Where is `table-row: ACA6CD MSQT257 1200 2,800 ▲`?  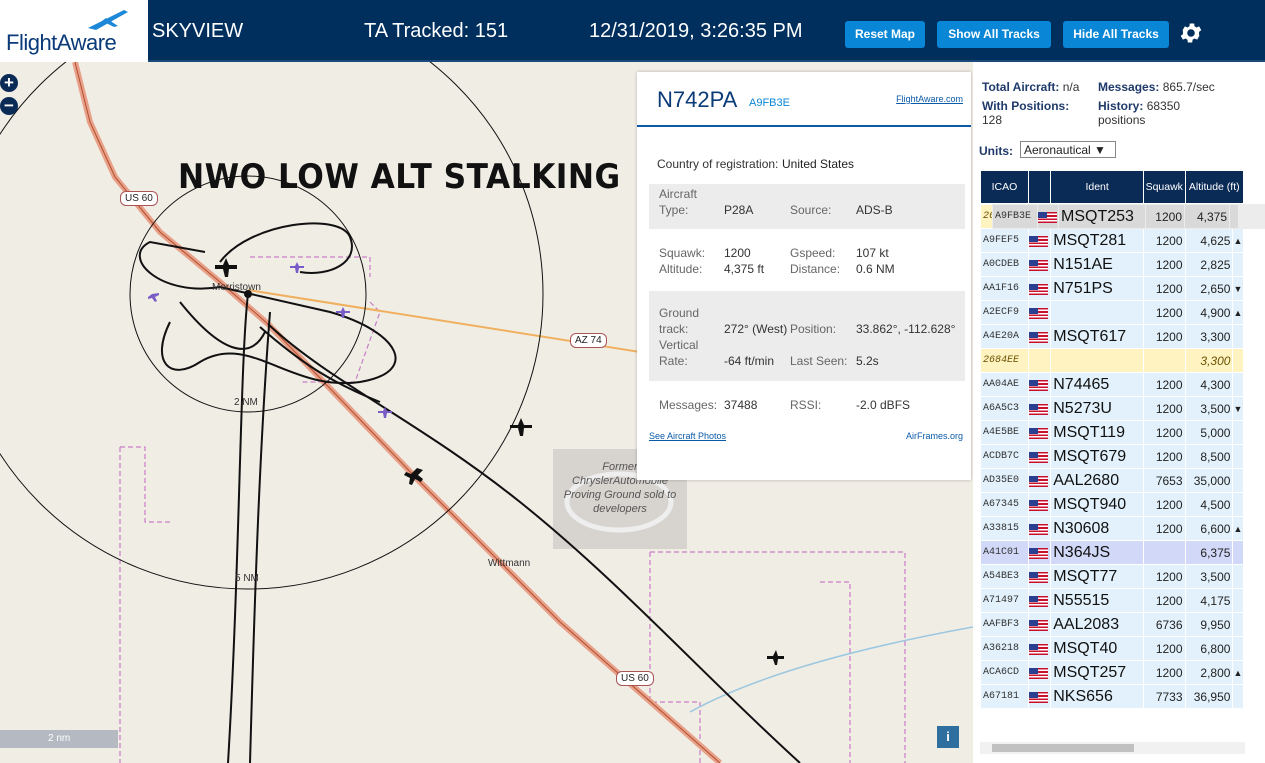 table-row: ACA6CD MSQT257 1200 2,800 ▲ is located at coordinates (1112, 672).